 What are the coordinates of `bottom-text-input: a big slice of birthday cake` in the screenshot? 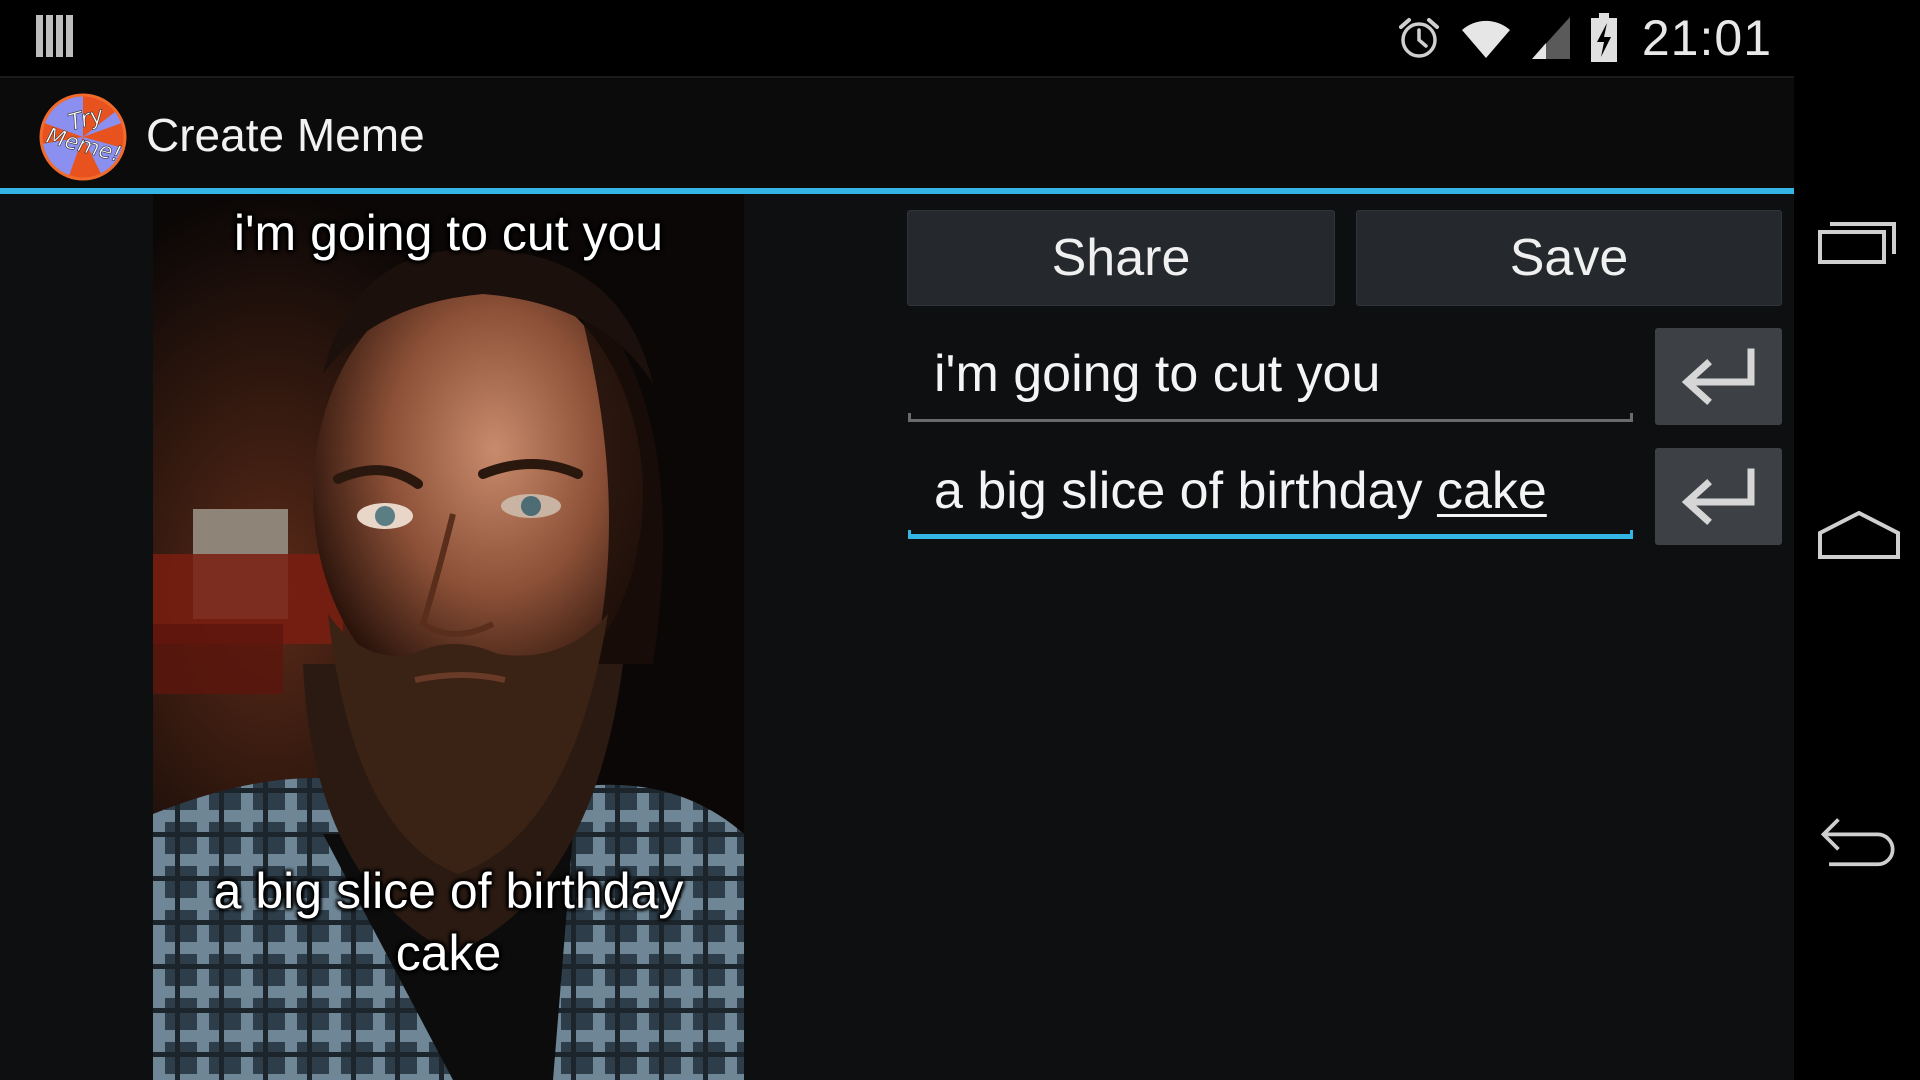 It's located at (1270, 489).